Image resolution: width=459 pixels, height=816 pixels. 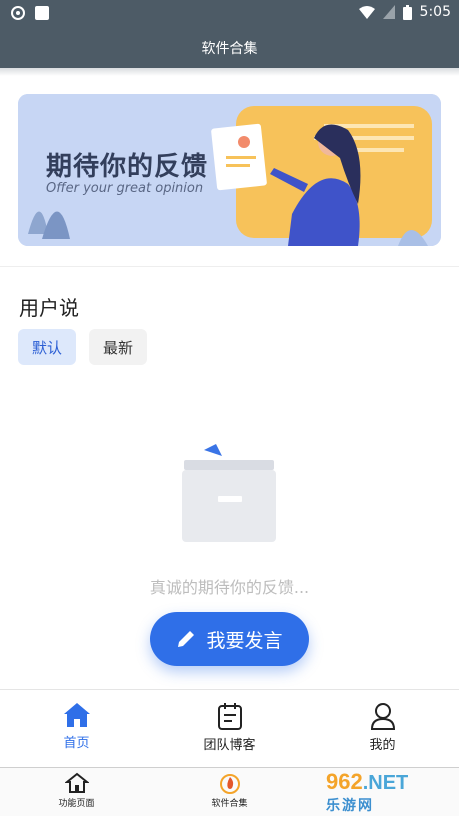 What do you see at coordinates (76, 804) in the screenshot?
I see `shell-tab-features-label: 功能页面` at bounding box center [76, 804].